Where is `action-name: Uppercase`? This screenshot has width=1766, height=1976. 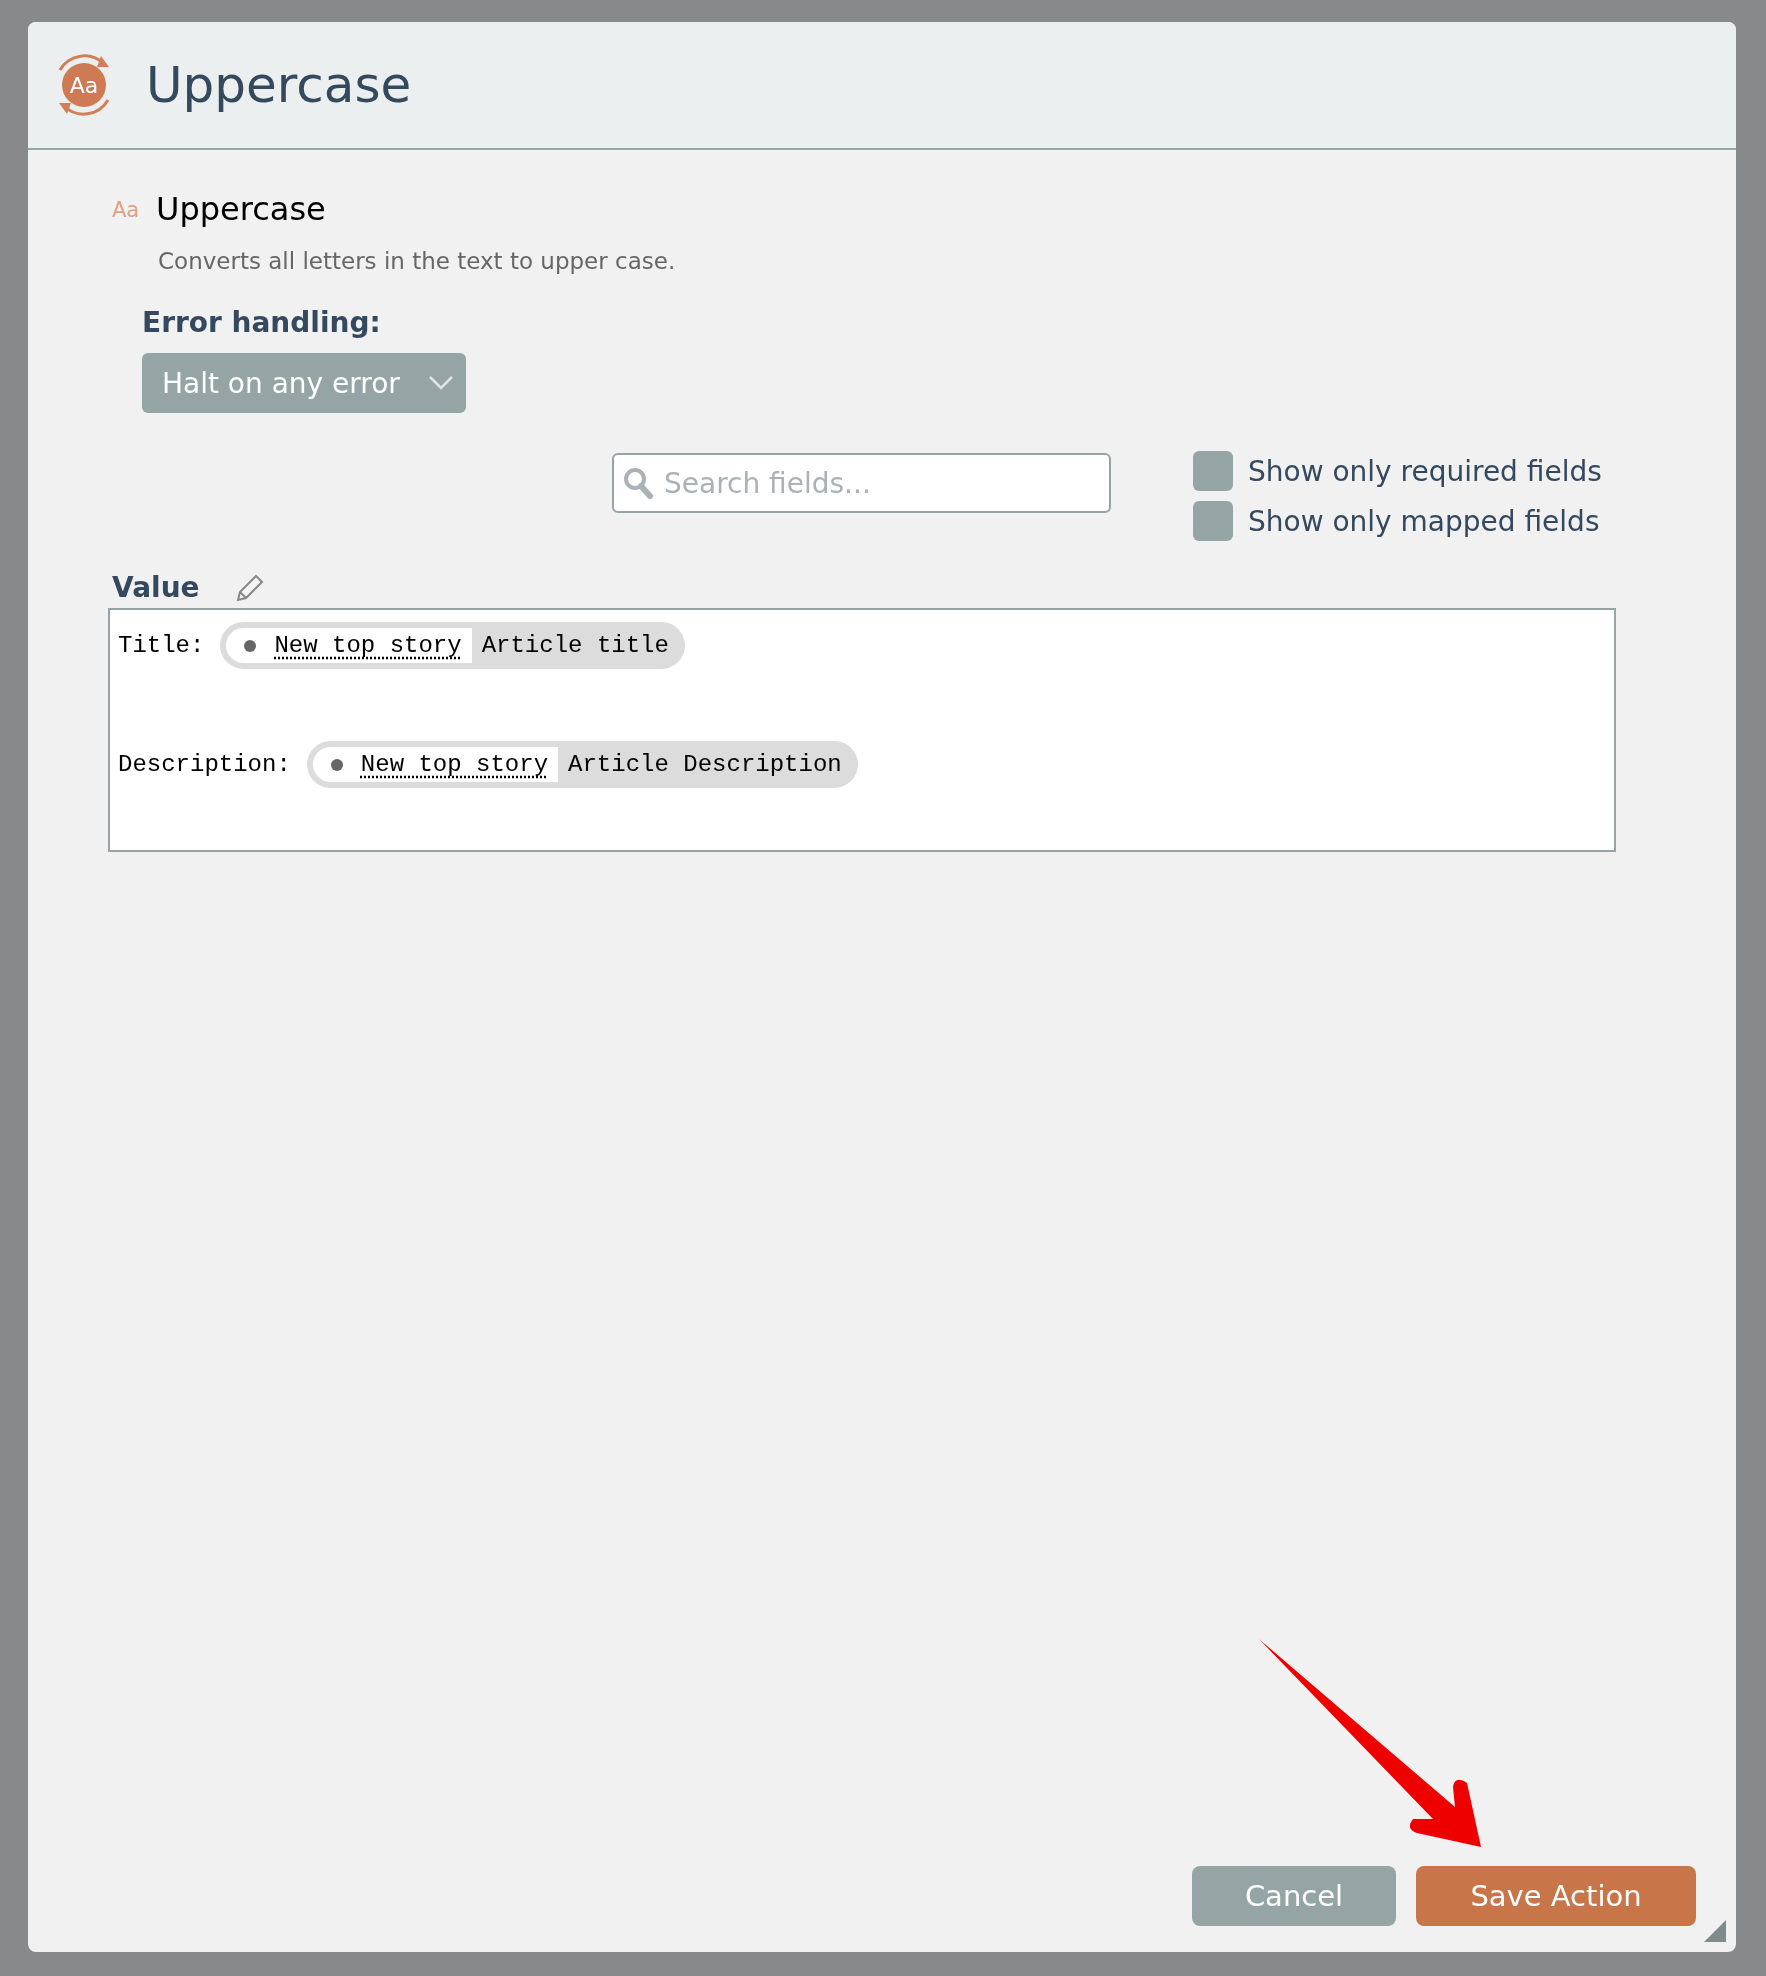
action-name: Uppercase is located at coordinates (241, 209).